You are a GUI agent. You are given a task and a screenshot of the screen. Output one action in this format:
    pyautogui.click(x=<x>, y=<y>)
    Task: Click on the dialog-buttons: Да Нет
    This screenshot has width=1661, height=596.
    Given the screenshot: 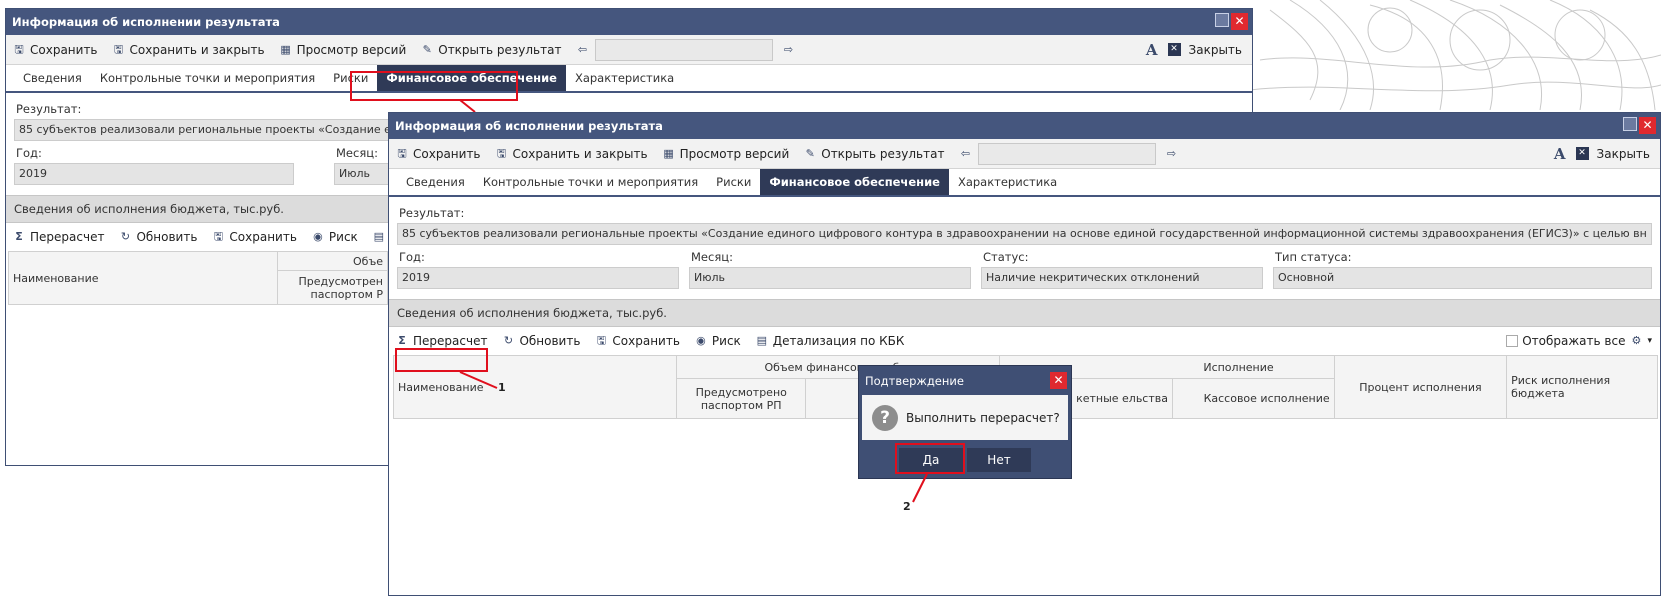 What is the action you would take?
    pyautogui.click(x=965, y=460)
    